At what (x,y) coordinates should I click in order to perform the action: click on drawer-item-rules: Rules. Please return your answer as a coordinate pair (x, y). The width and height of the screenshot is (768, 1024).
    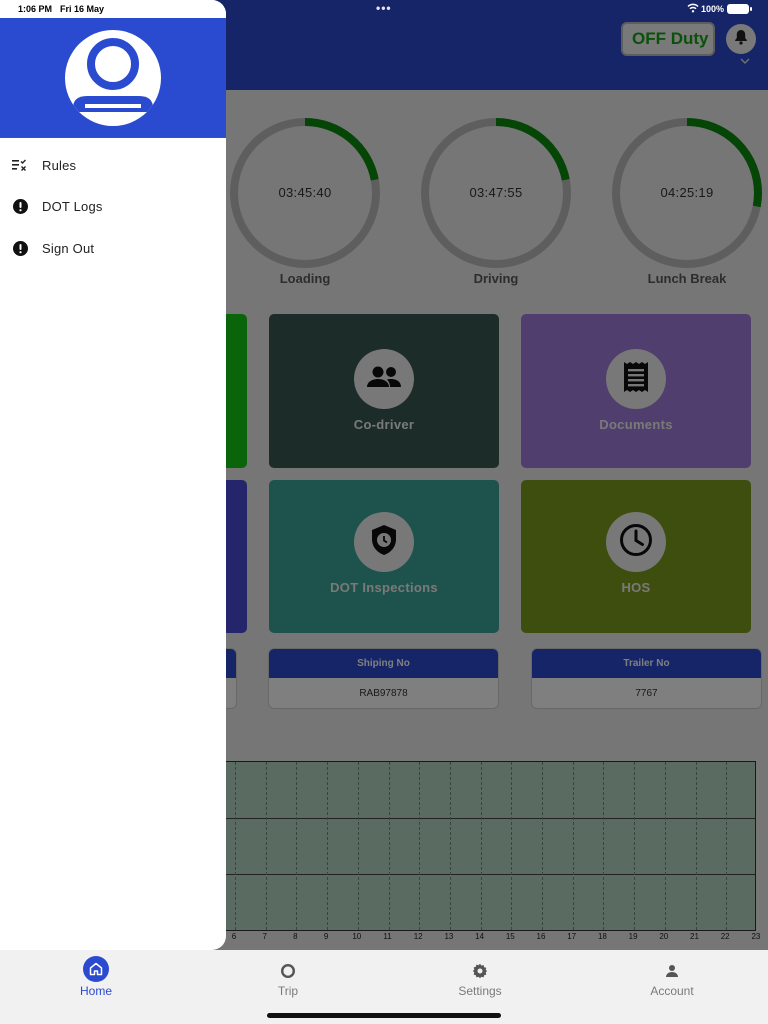
    Looking at the image, I should click on (113, 165).